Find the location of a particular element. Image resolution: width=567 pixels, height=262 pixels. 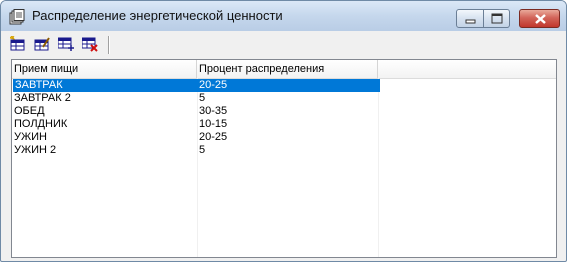

maximize-icon is located at coordinates (497, 18).